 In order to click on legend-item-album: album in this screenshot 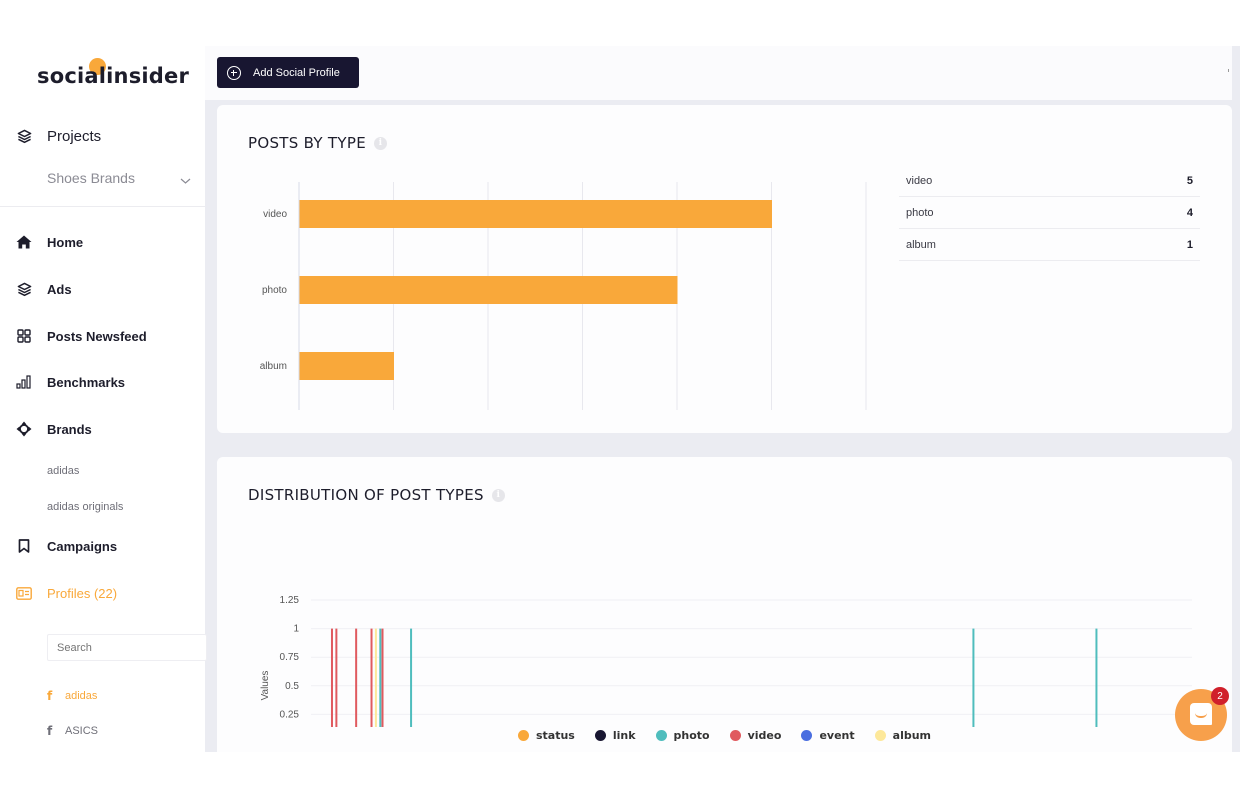, I will do `click(903, 735)`.